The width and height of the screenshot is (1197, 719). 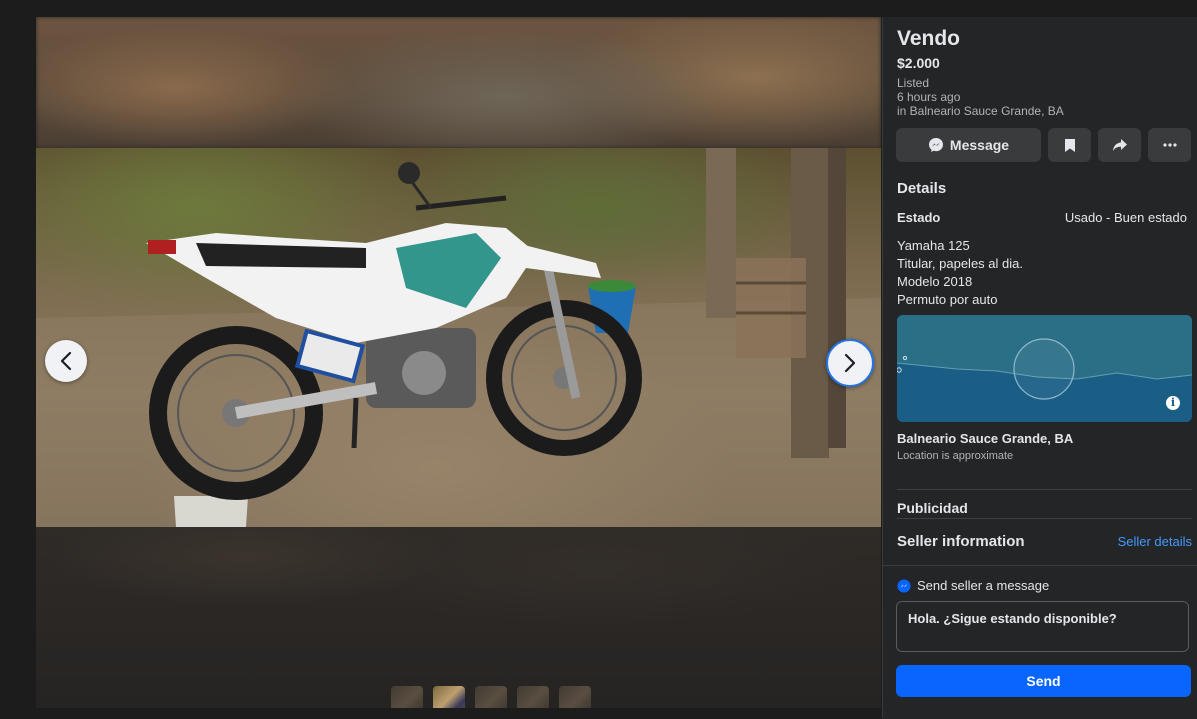 What do you see at coordinates (929, 38) in the screenshot?
I see `listing-title: Vendo` at bounding box center [929, 38].